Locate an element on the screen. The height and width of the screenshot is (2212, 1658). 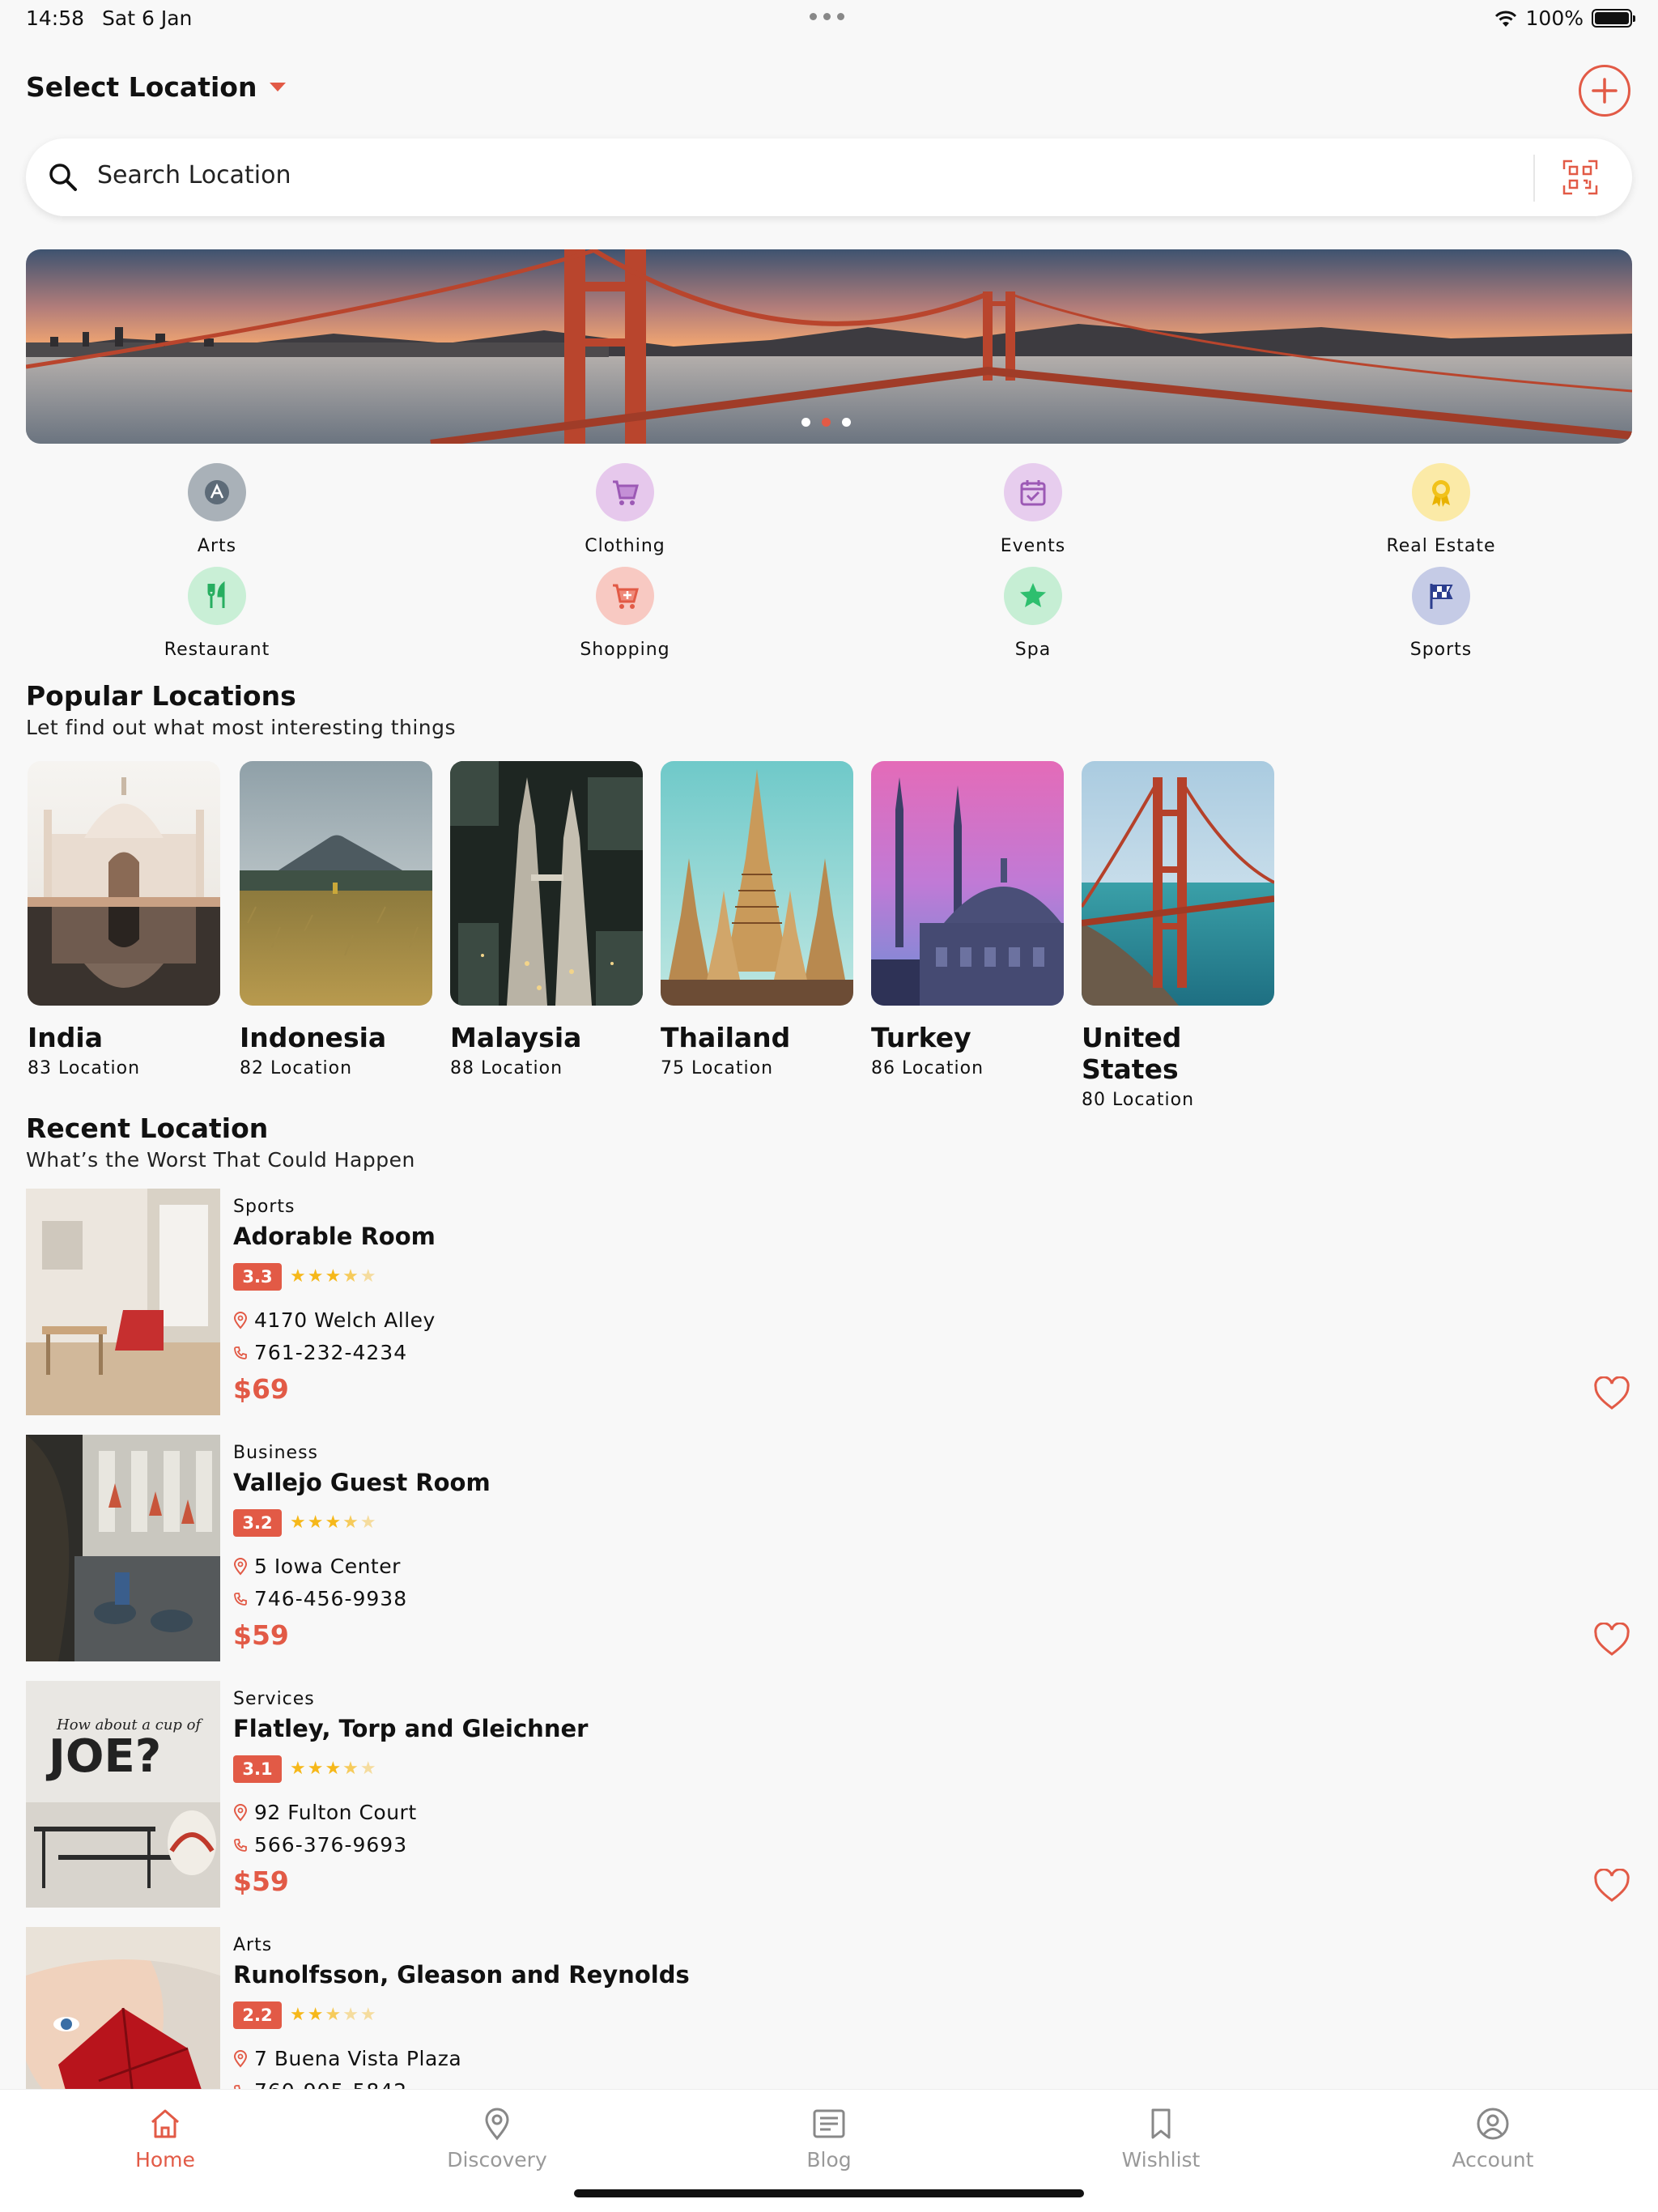
popular-card-malaysia: Malaysia 88 Location is located at coordinates (546, 919).